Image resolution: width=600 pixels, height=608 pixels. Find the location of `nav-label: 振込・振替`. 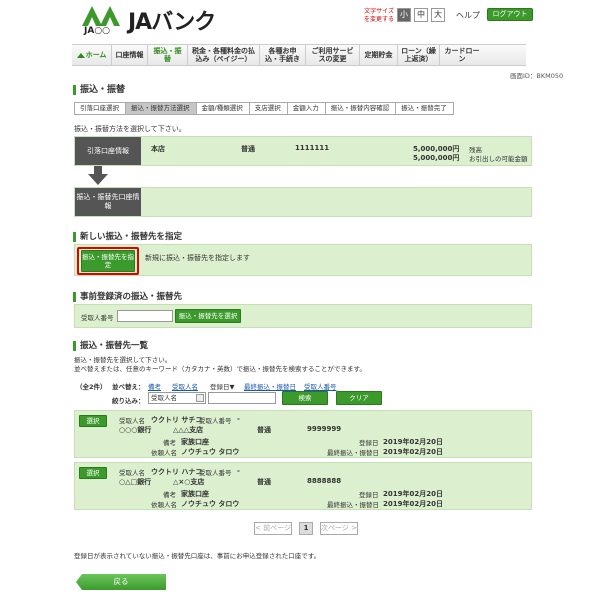

nav-label: 振込・振替 is located at coordinates (167, 55).